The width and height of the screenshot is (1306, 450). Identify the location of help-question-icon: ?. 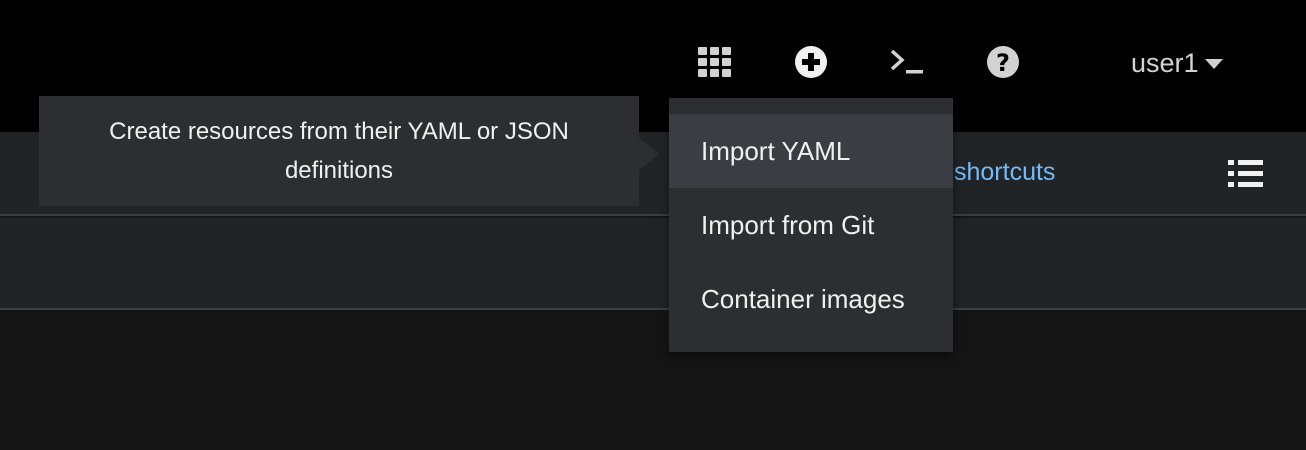
(1003, 62).